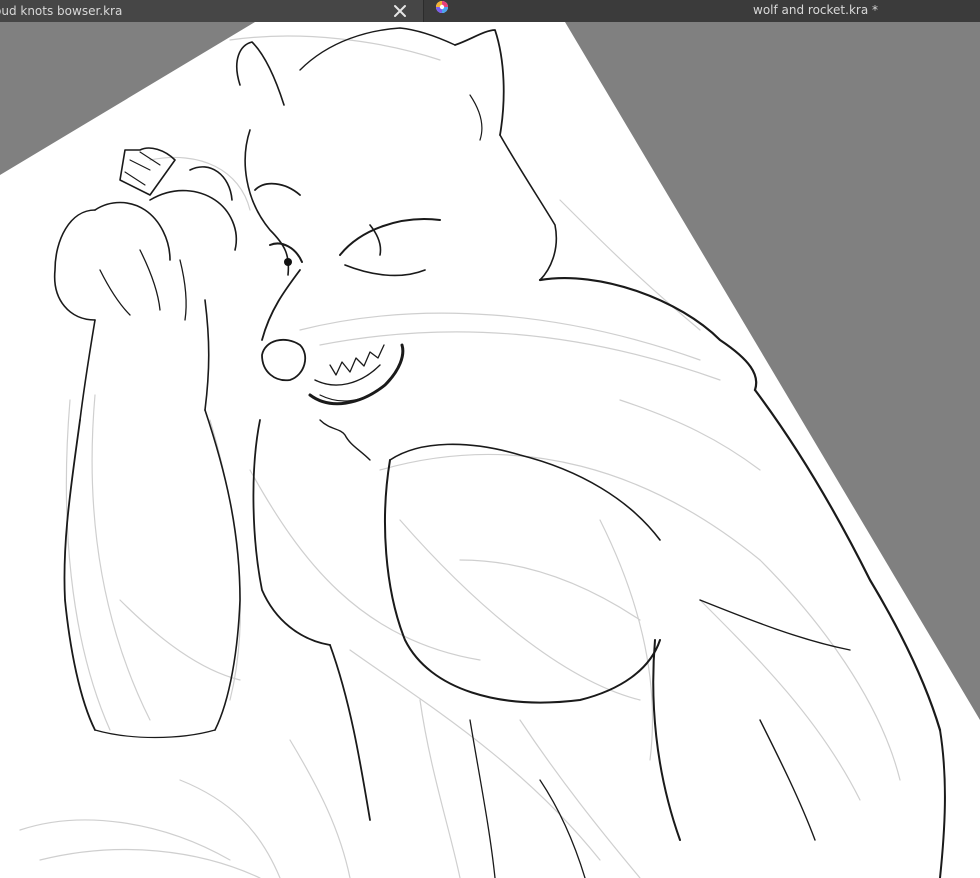 The height and width of the screenshot is (878, 980). Describe the element at coordinates (61, 11) in the screenshot. I see `tab-title: oud knots bowser.kra` at that location.